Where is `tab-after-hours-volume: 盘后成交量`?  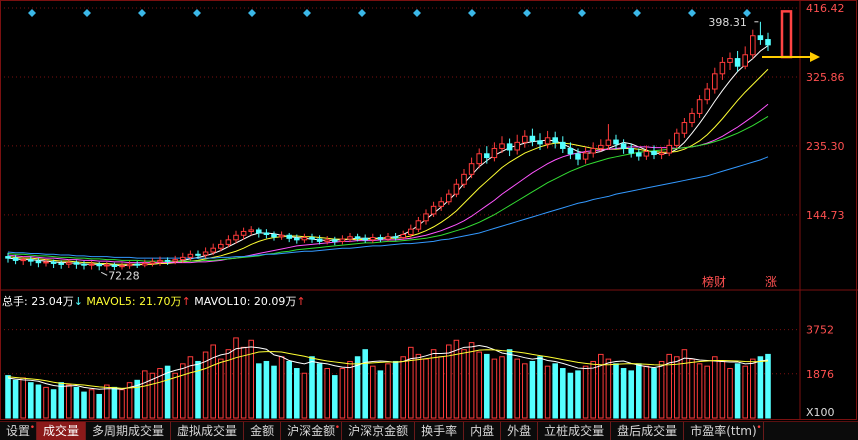 tab-after-hours-volume: 盘后成交量 is located at coordinates (648, 431).